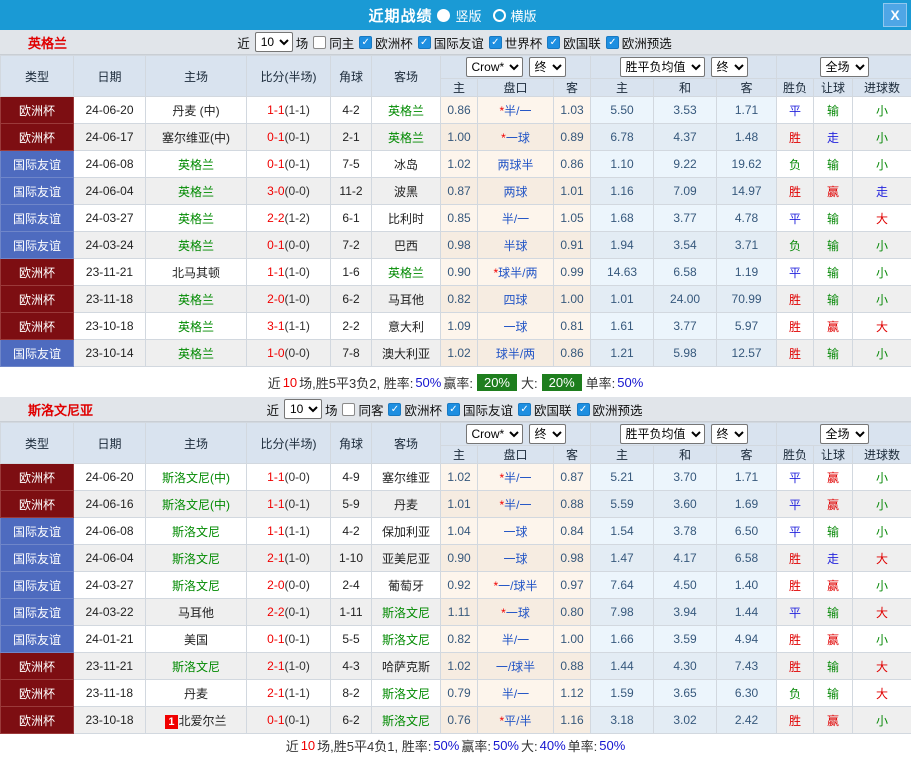 The width and height of the screenshot is (911, 772). Describe the element at coordinates (499, 15) in the screenshot. I see `horizontal-layout-radio` at that location.